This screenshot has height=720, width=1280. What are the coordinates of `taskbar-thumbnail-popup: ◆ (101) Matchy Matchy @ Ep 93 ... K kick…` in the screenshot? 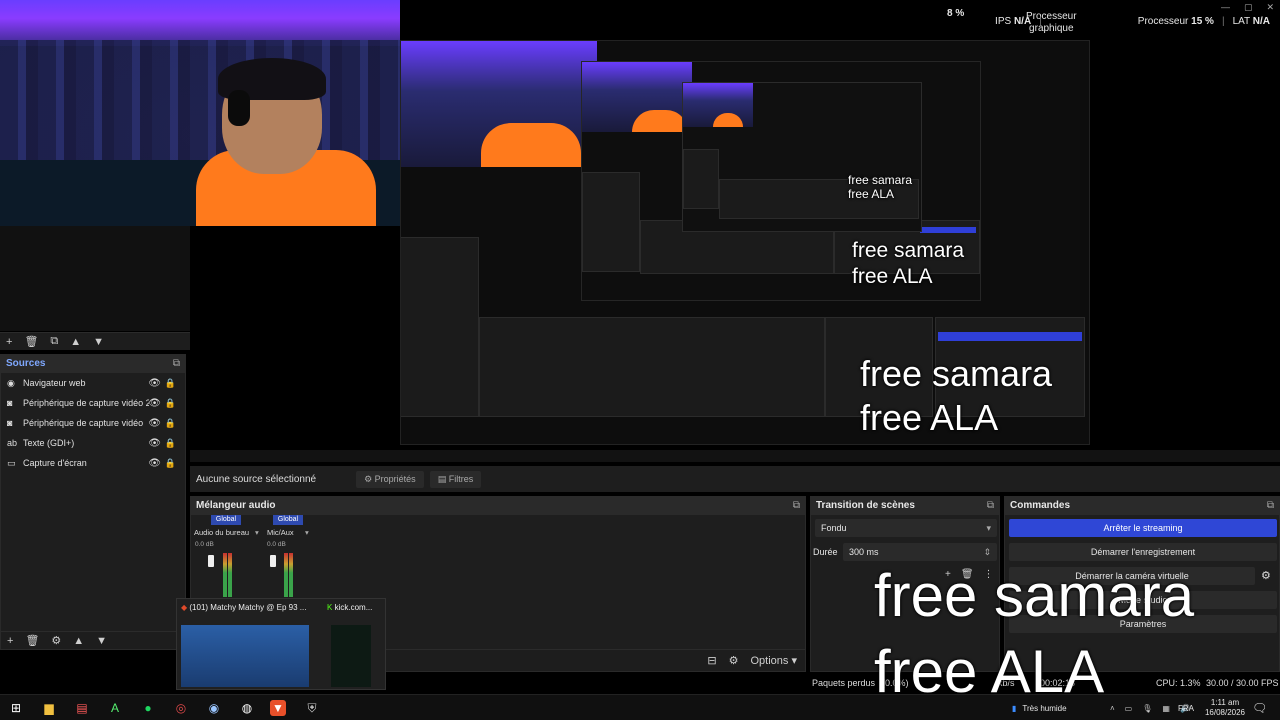 It's located at (281, 644).